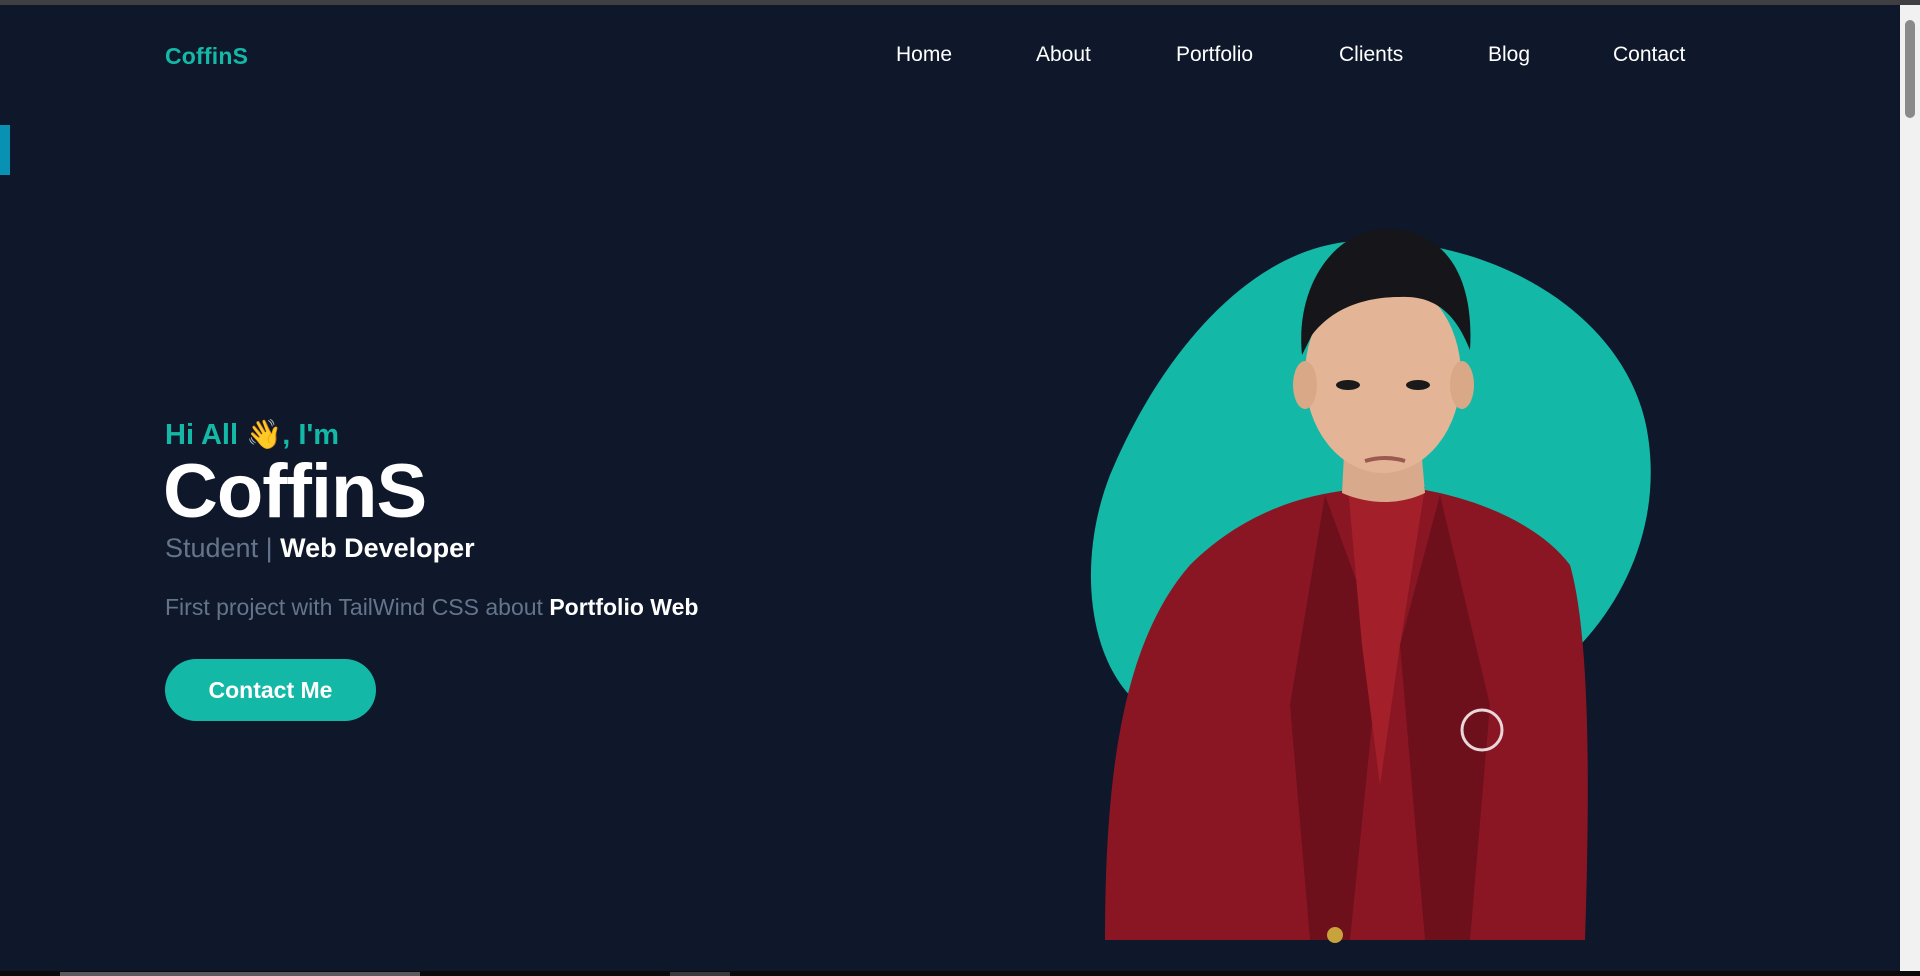  Describe the element at coordinates (1305, 385) in the screenshot. I see `ear-left` at that location.